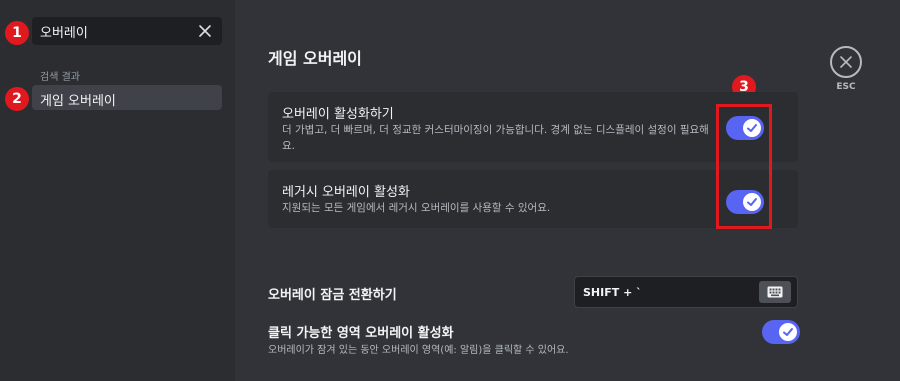 This screenshot has height=381, width=900. Describe the element at coordinates (686, 292) in the screenshot. I see `keybind-field: SHIFT + `` at that location.